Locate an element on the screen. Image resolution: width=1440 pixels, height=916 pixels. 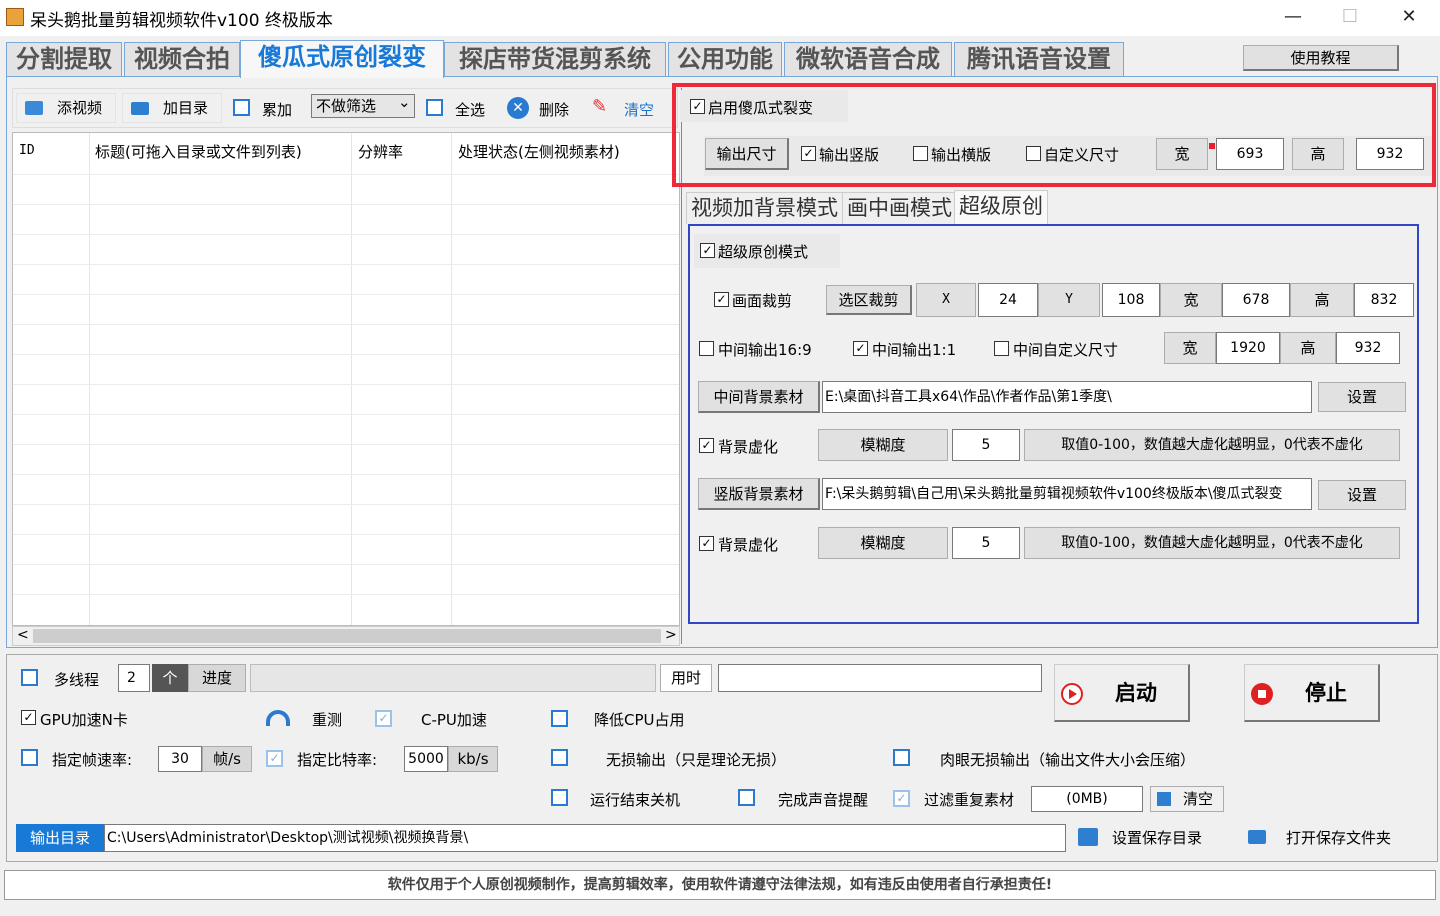
select-all-label: 全选 is located at coordinates (470, 110).